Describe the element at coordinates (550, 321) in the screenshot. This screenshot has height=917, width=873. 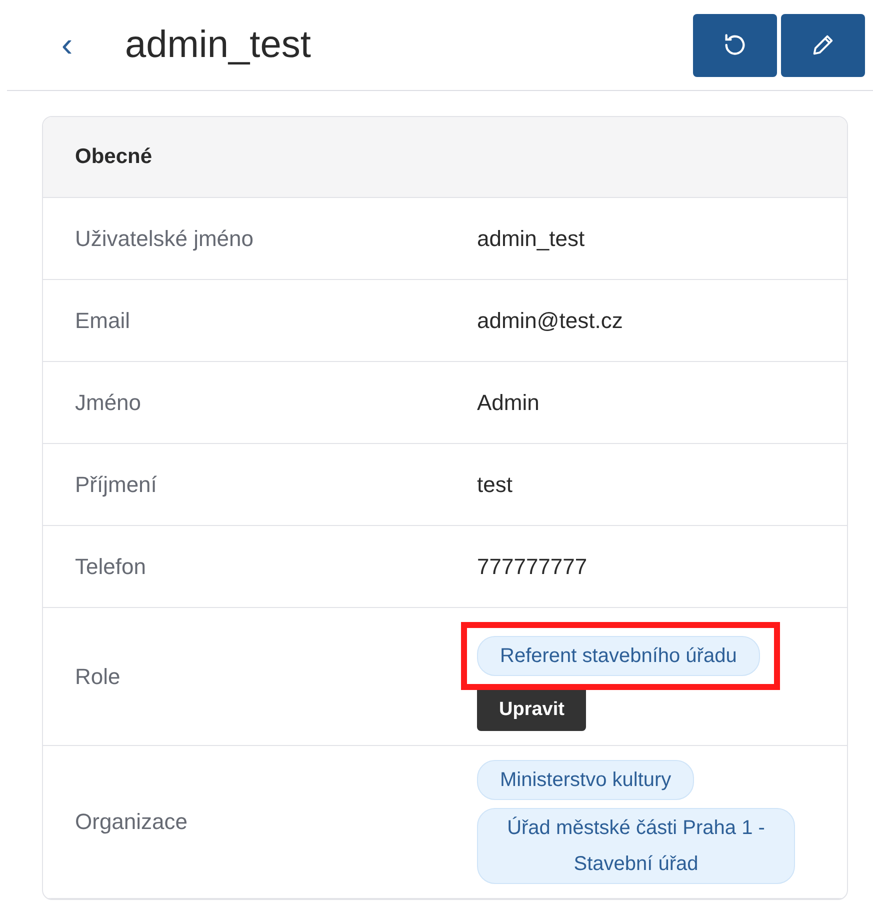
I see `field-value: admin@test.cz` at that location.